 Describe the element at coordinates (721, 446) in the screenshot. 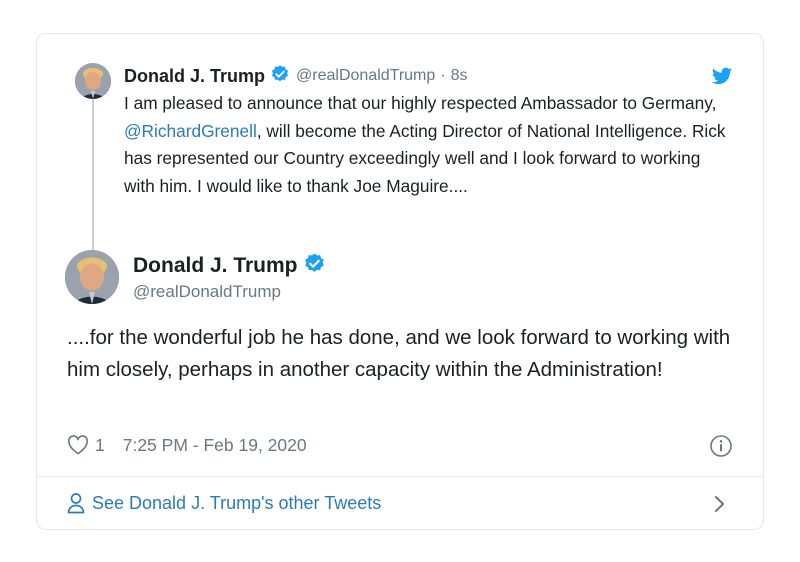

I see `info-icon` at that location.